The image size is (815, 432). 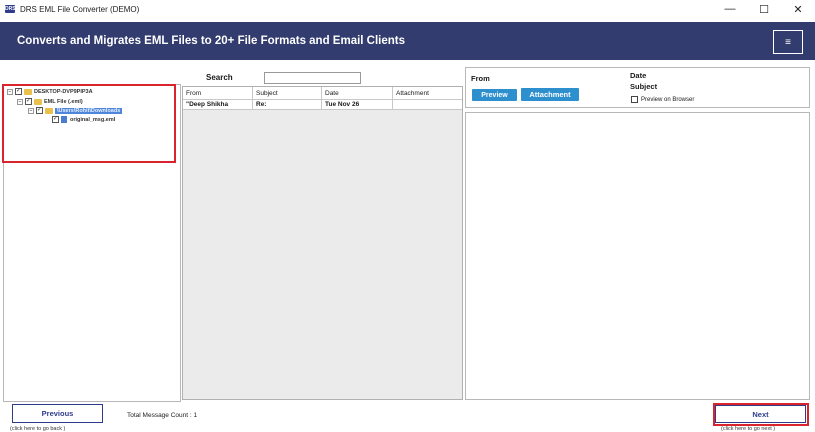 What do you see at coordinates (798, 9) in the screenshot?
I see `close-icon: ✕` at bounding box center [798, 9].